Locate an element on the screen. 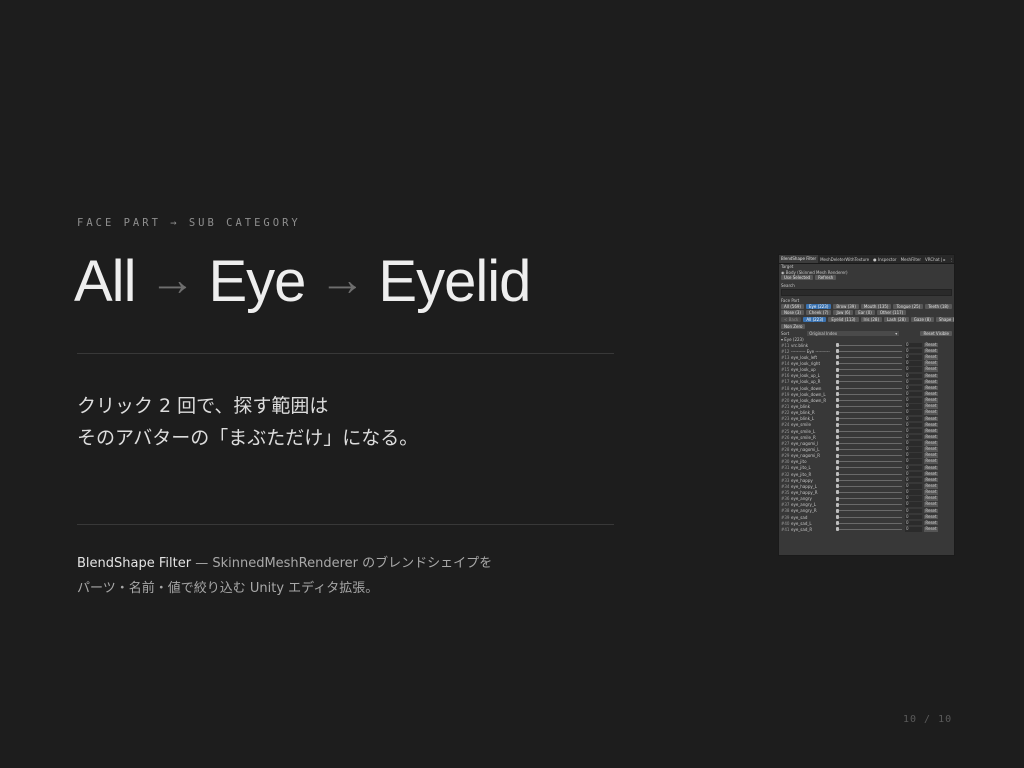 This screenshot has width=1024, height=768. filter-chip: Ear (0) is located at coordinates (865, 312).